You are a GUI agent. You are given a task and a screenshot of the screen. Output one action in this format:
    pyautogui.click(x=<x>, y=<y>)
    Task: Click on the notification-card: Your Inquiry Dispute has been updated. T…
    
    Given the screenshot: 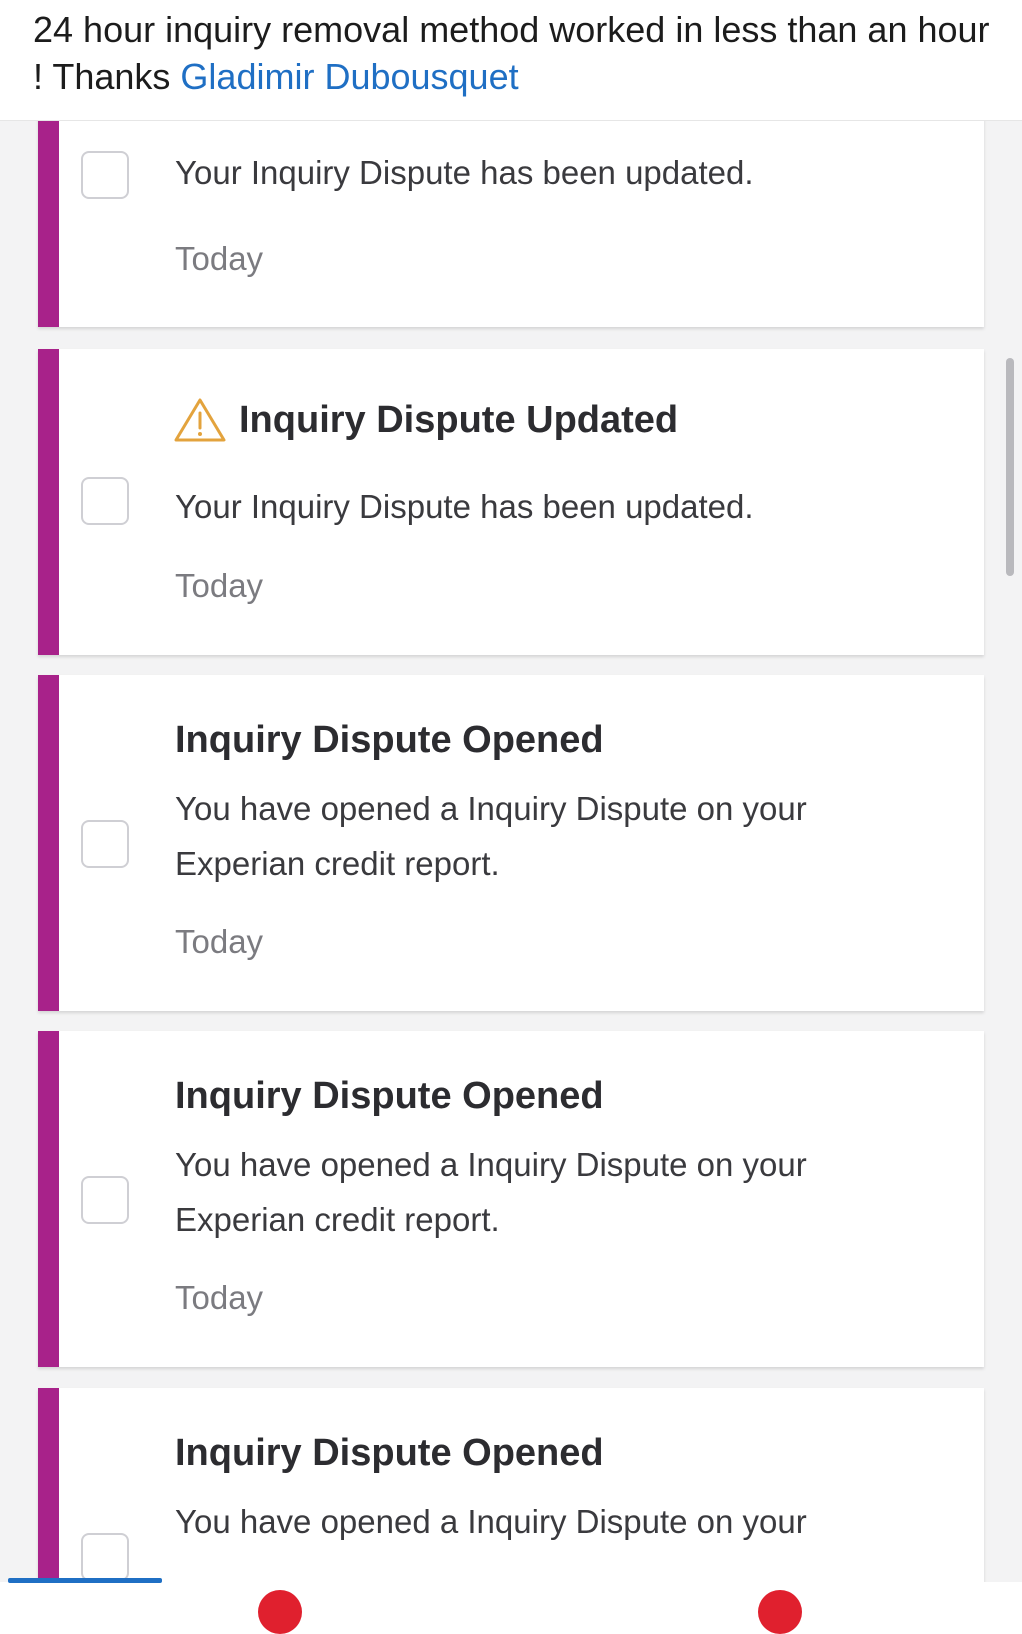 What is the action you would take?
    pyautogui.click(x=511, y=224)
    